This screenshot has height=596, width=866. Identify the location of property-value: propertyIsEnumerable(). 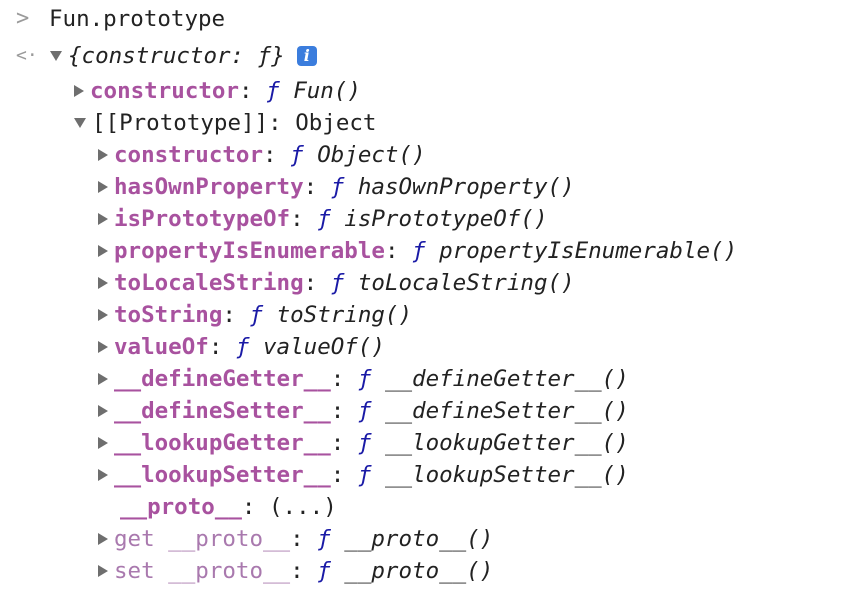
(588, 251).